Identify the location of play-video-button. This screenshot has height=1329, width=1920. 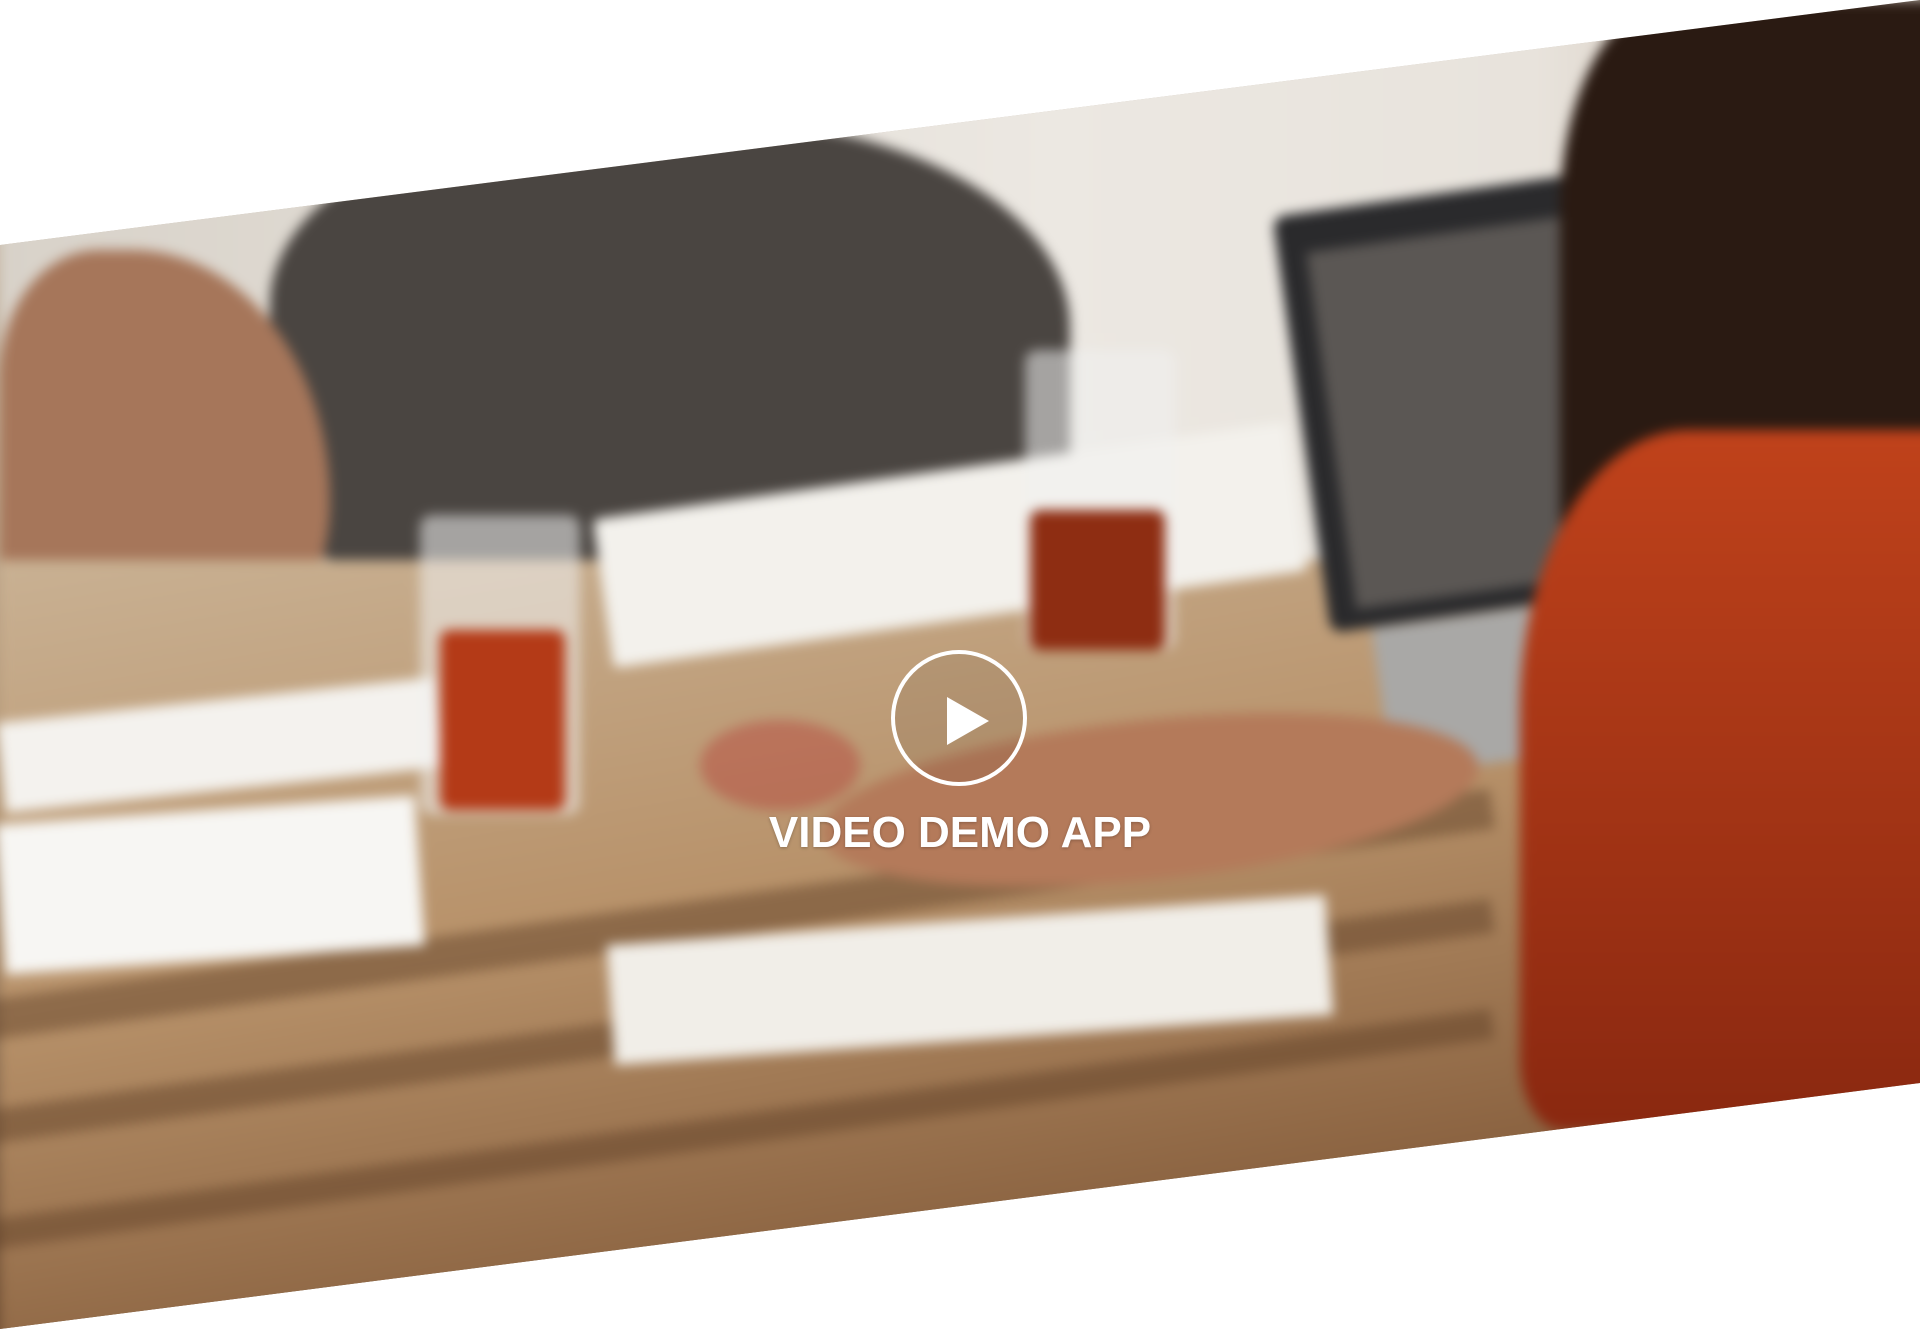
(959, 718).